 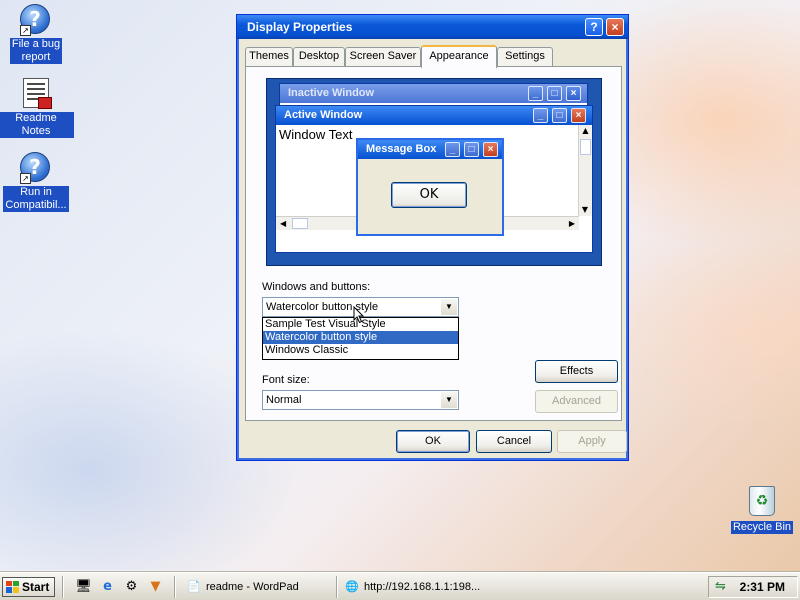 I want to click on task-wordpad-label: readme - WordPad, so click(x=252, y=587).